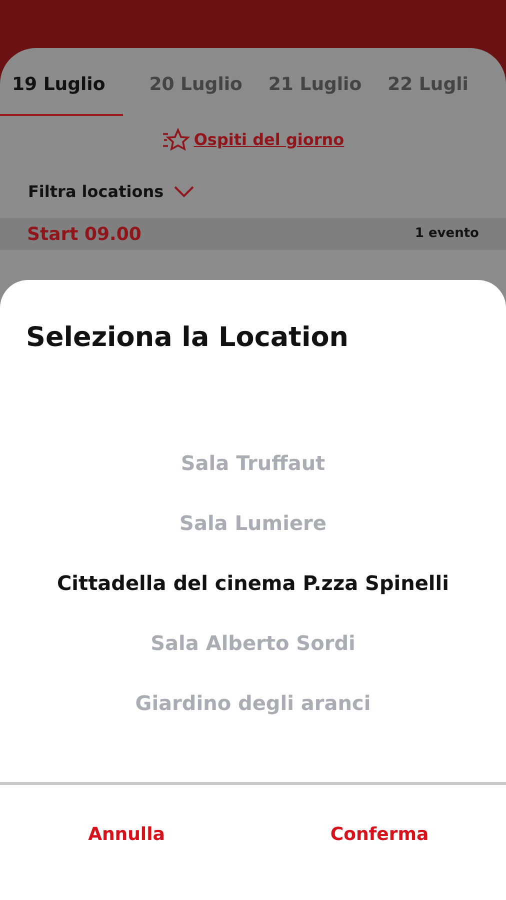 This screenshot has width=506, height=900. Describe the element at coordinates (253, 703) in the screenshot. I see `location-option: Giardino degli aranci` at that location.